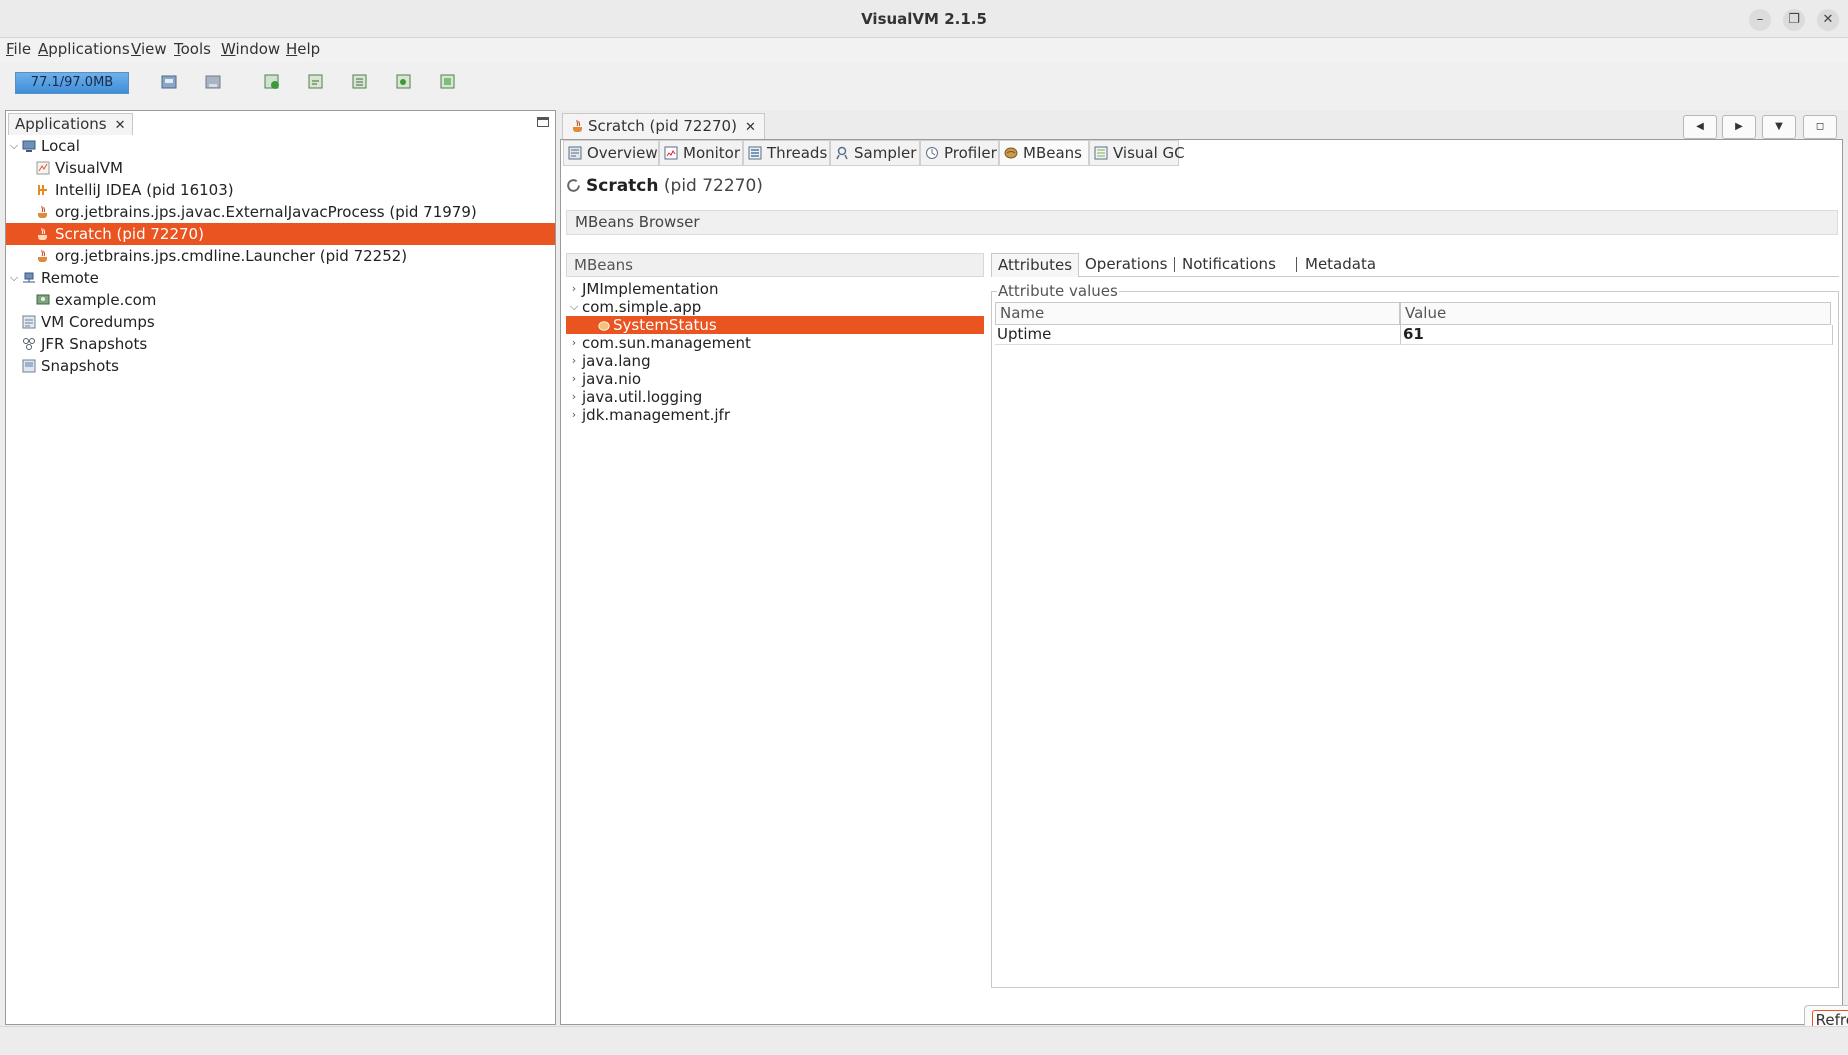 This screenshot has width=1848, height=1055. What do you see at coordinates (144, 190) in the screenshot?
I see `tree-label: IntelliJ IDEA (pid 16103)` at bounding box center [144, 190].